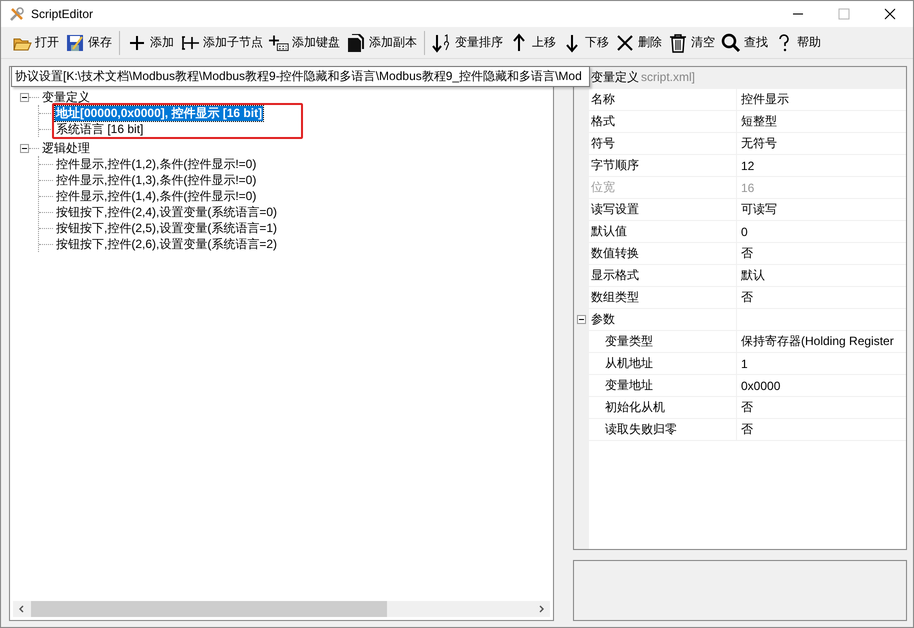  What do you see at coordinates (156, 164) in the screenshot?
I see `tree-item: 控件显示,控件(1,2),条件(控件显示!=0)` at bounding box center [156, 164].